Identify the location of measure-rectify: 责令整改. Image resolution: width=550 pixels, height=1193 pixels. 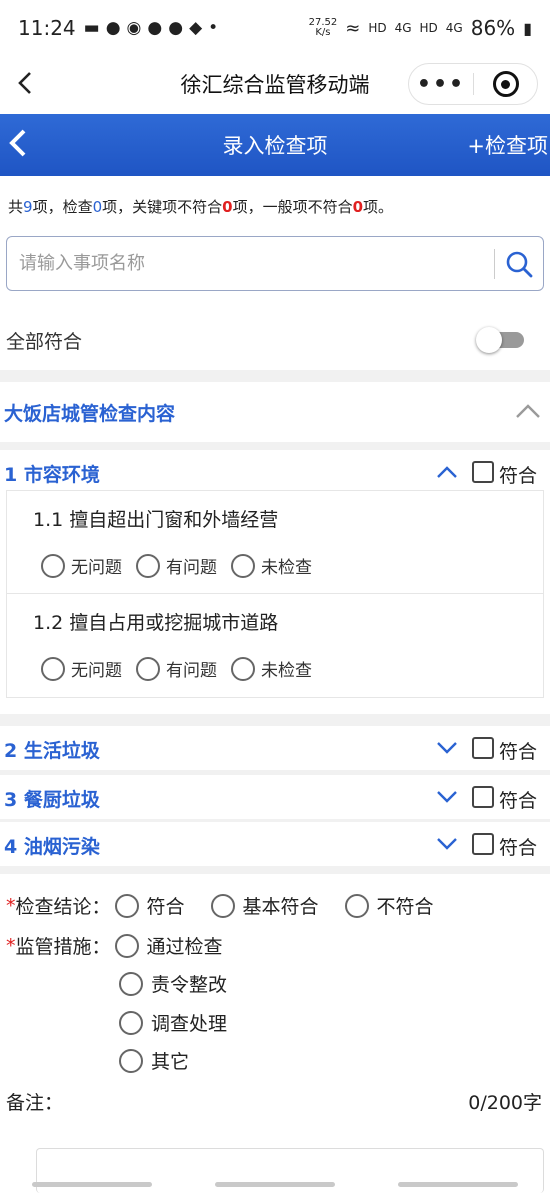
(173, 983).